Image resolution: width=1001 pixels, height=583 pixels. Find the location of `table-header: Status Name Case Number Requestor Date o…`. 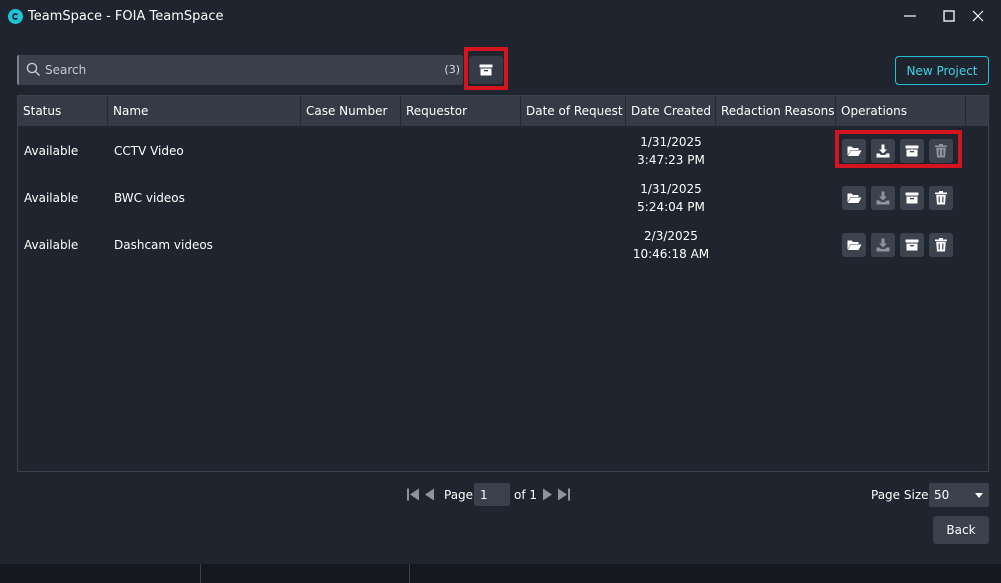

table-header: Status Name Case Number Requestor Date o… is located at coordinates (503, 111).